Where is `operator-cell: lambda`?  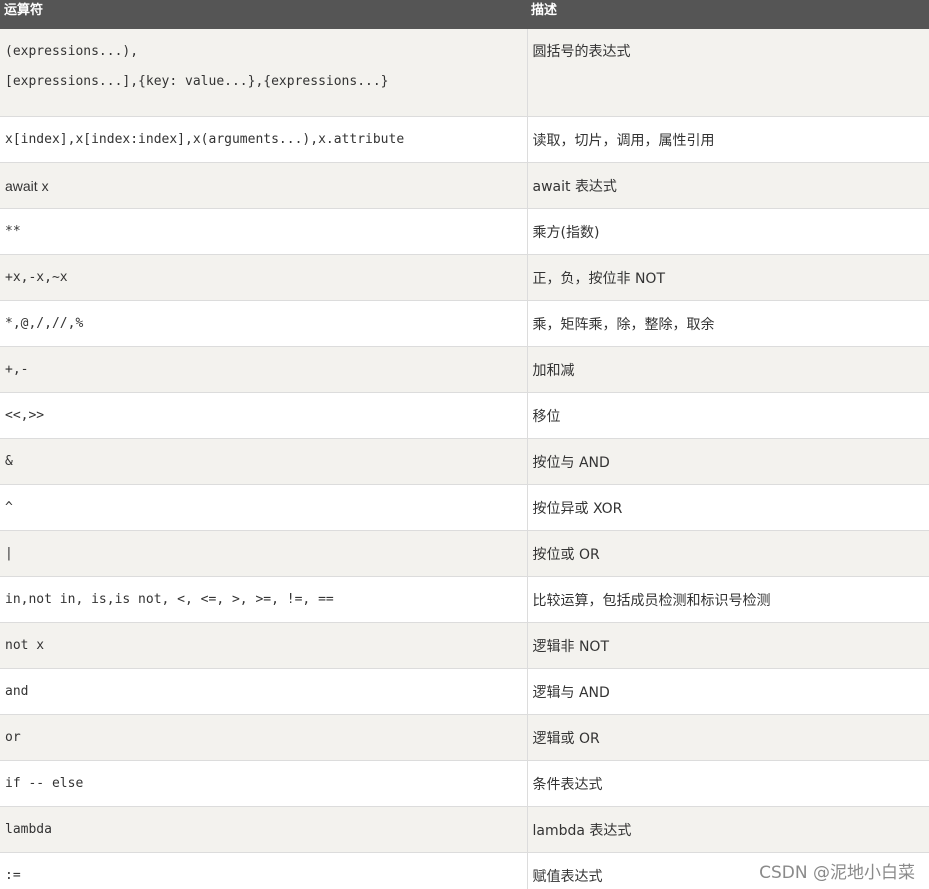
operator-cell: lambda is located at coordinates (264, 829).